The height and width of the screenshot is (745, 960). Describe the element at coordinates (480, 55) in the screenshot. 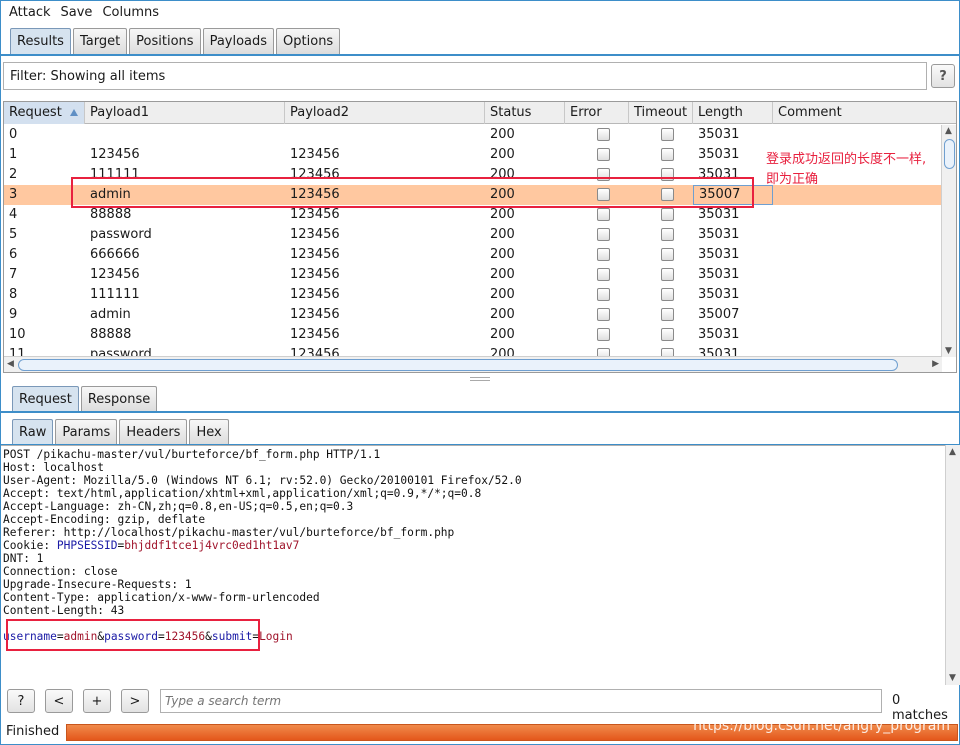

I see `tabs-divider` at that location.